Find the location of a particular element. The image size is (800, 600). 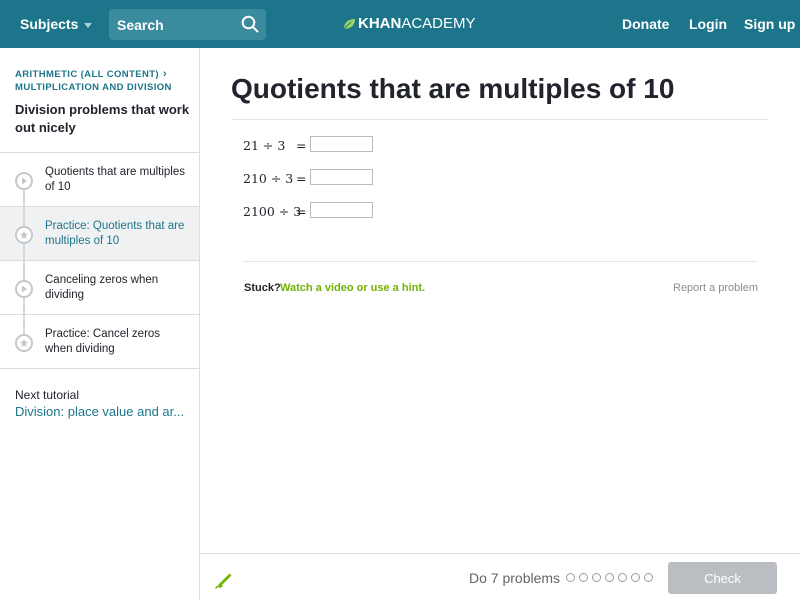

search-box is located at coordinates (187, 24).